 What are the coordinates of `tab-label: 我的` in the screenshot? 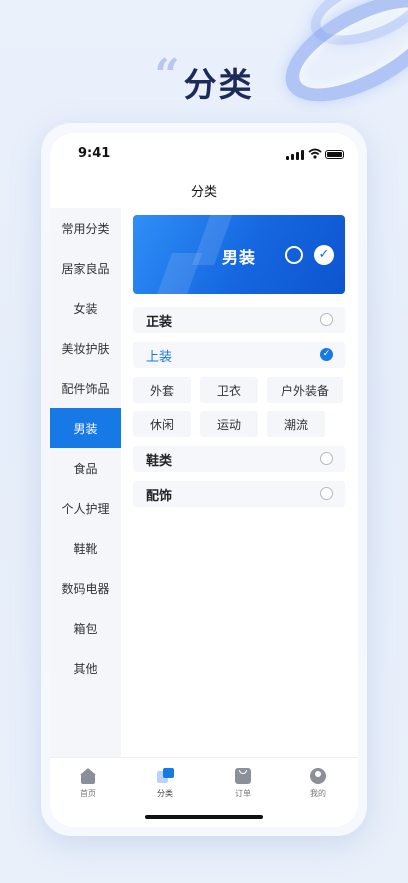 It's located at (318, 793).